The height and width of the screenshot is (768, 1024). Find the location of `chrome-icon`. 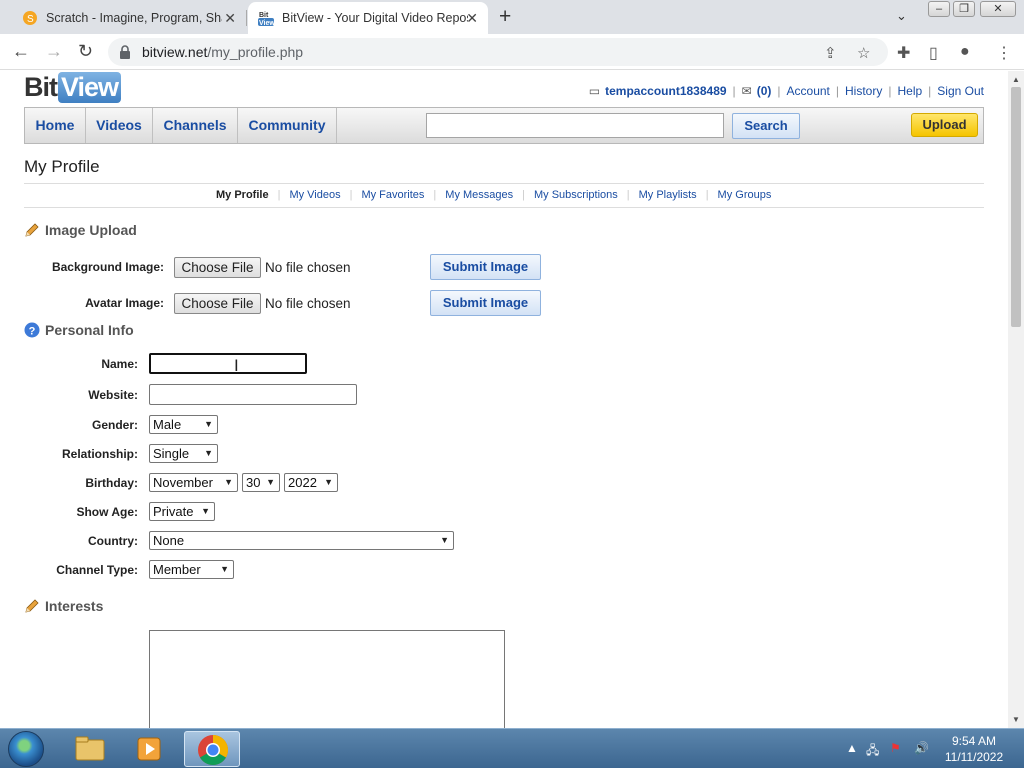

chrome-icon is located at coordinates (213, 750).